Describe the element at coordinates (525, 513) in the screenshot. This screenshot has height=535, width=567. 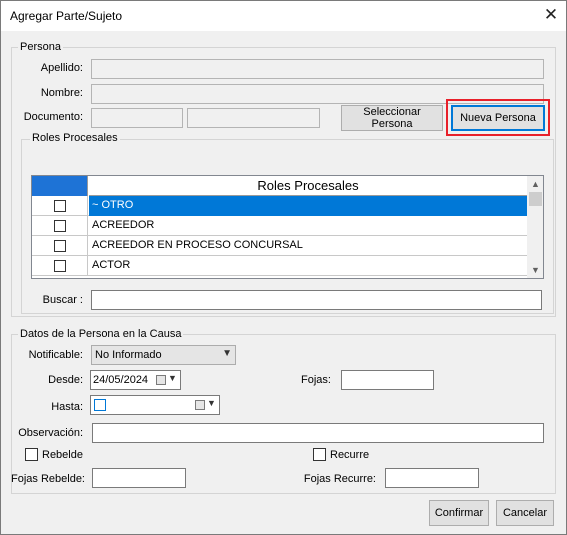
I see `cancelar-button: Cancelar` at that location.